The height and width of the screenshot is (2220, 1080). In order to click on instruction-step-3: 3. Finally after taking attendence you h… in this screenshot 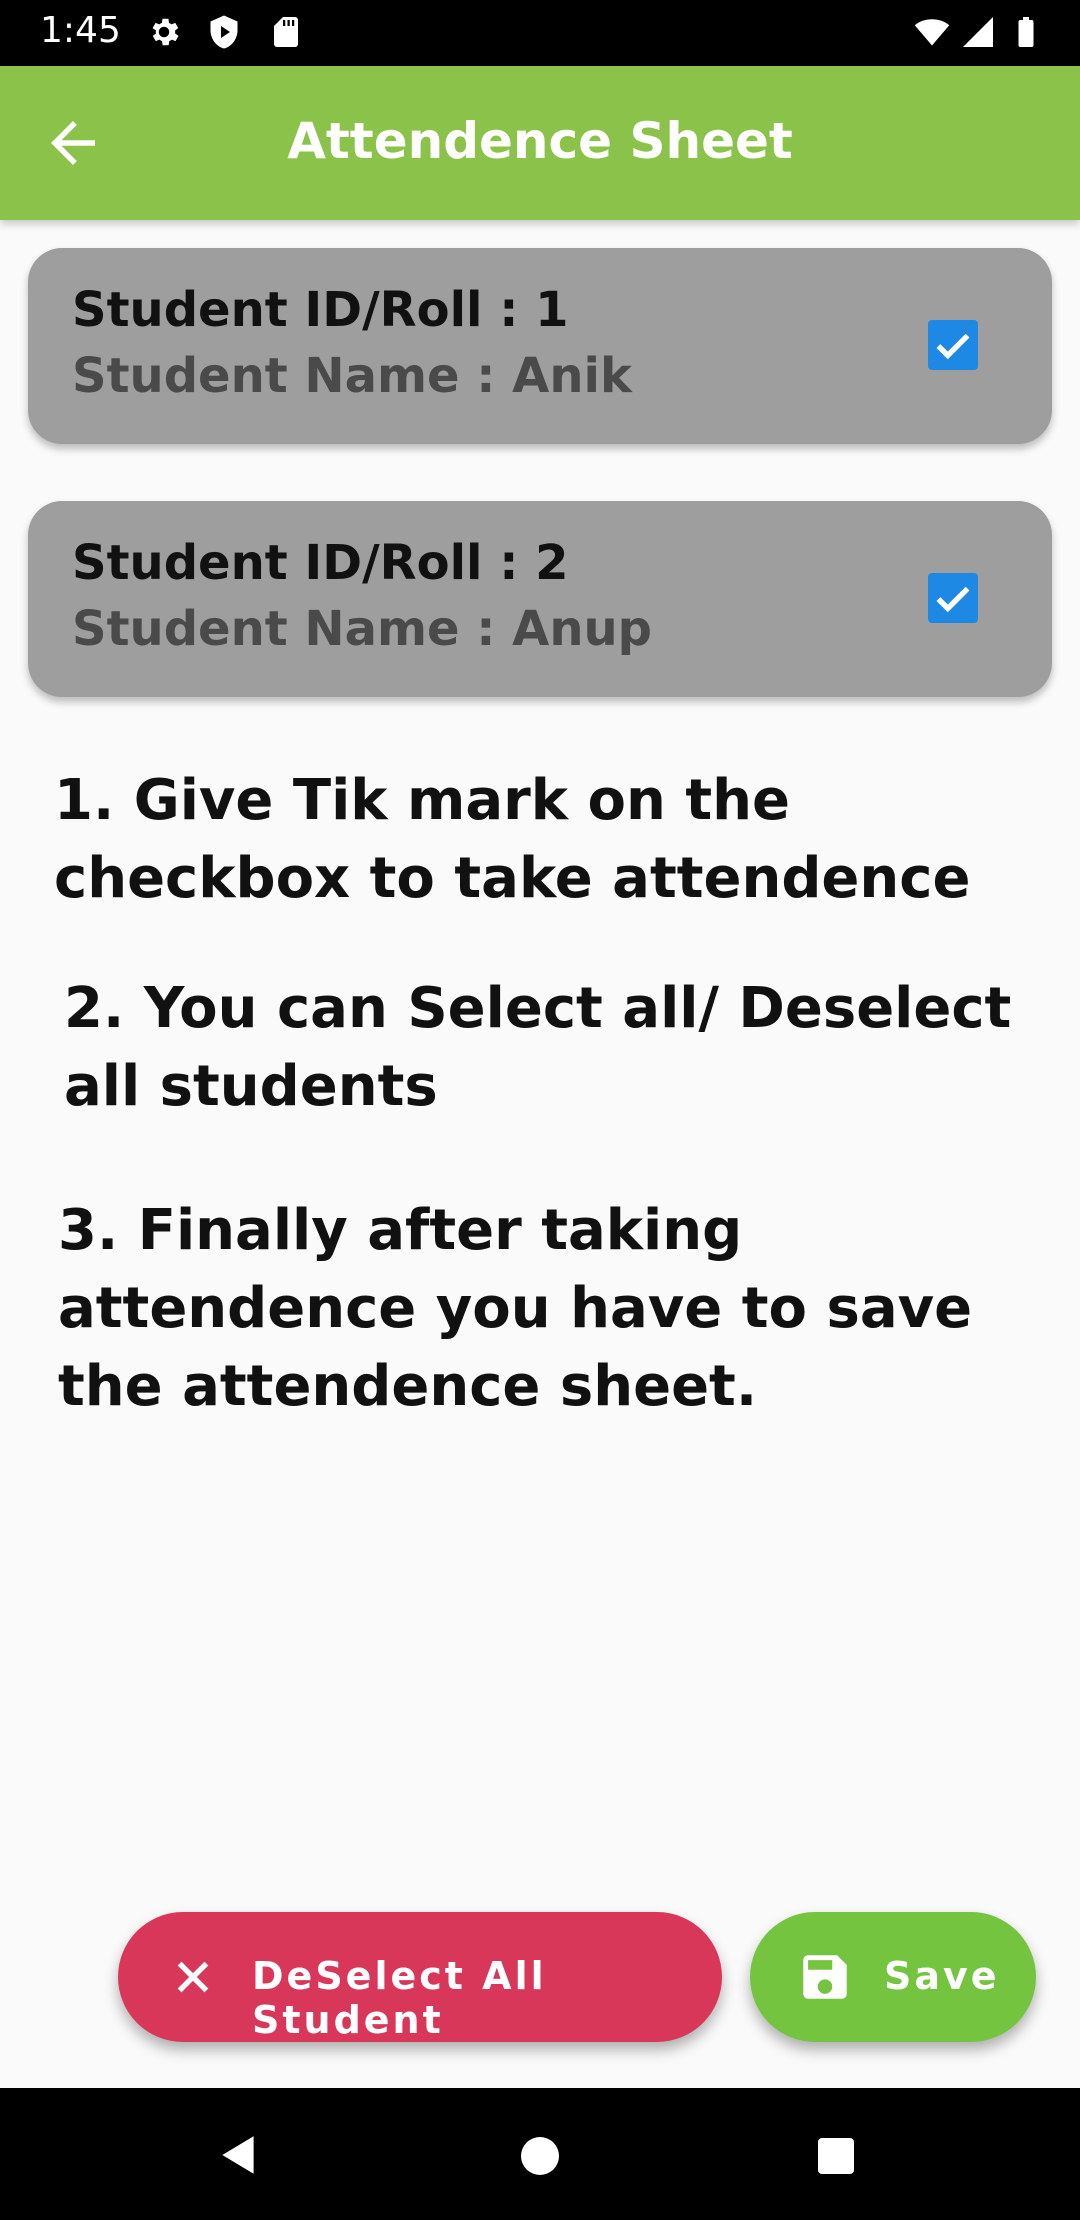, I will do `click(515, 1308)`.